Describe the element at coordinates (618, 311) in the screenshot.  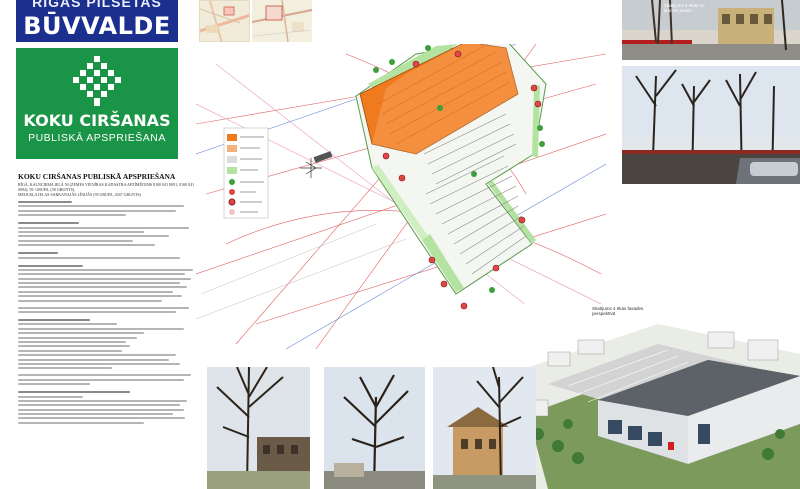
I see `rendering-caption: Skatījums 4 ēkas fasades perspektīvā` at that location.